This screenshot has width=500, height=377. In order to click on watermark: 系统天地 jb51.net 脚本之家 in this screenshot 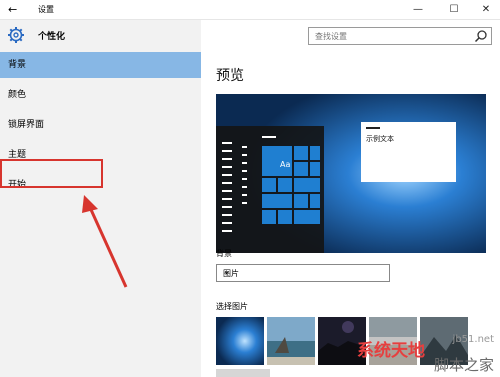, I will do `click(428, 355)`.